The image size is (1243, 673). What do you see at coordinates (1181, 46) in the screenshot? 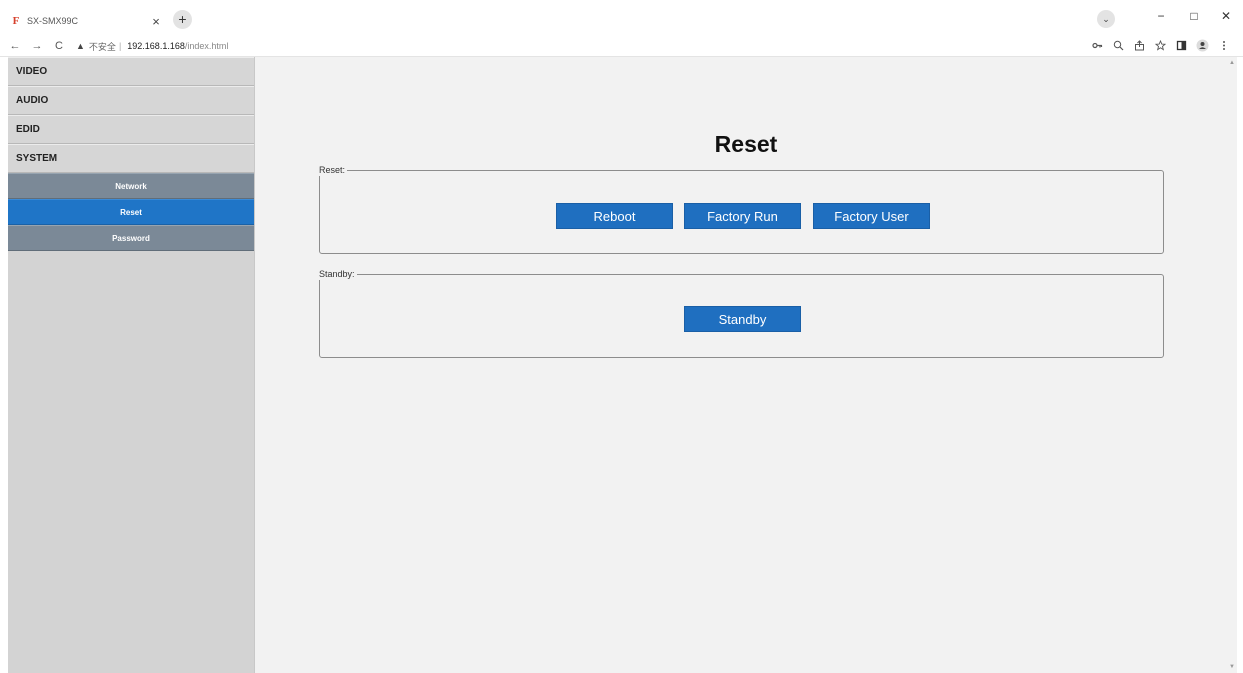
I see `sidepanel-icon` at bounding box center [1181, 46].